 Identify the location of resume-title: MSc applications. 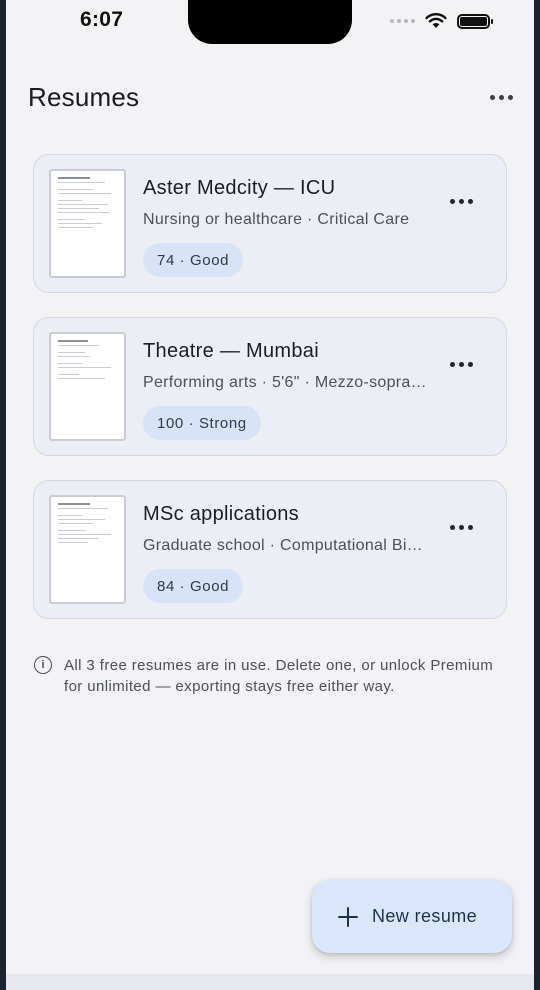
(221, 514).